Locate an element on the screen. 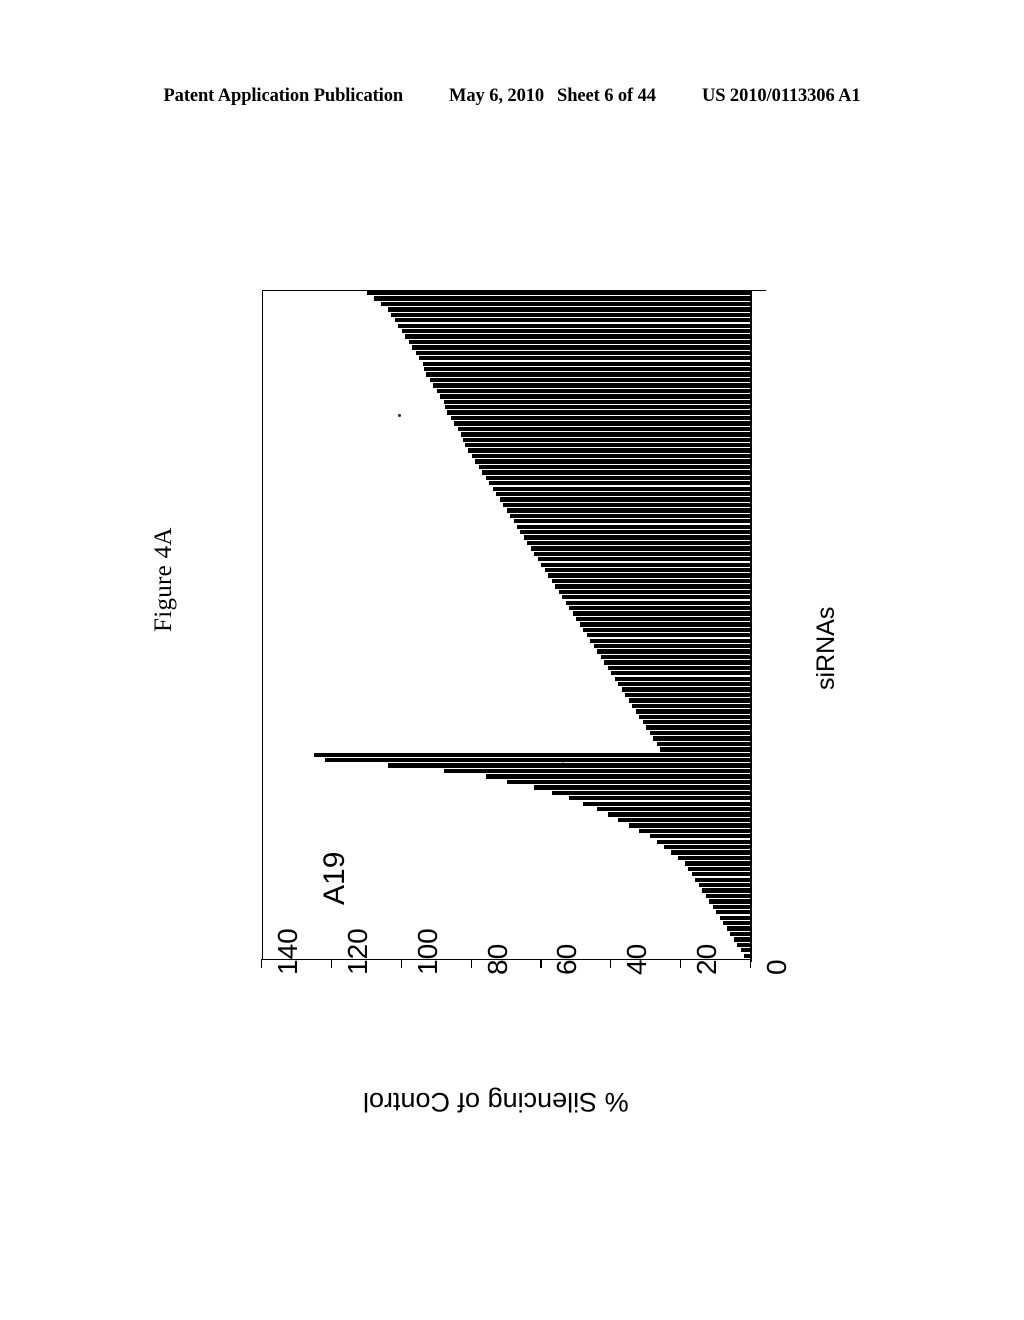 This screenshot has height=1320, width=1024. axis-tick-label: 40 is located at coordinates (637, 959).